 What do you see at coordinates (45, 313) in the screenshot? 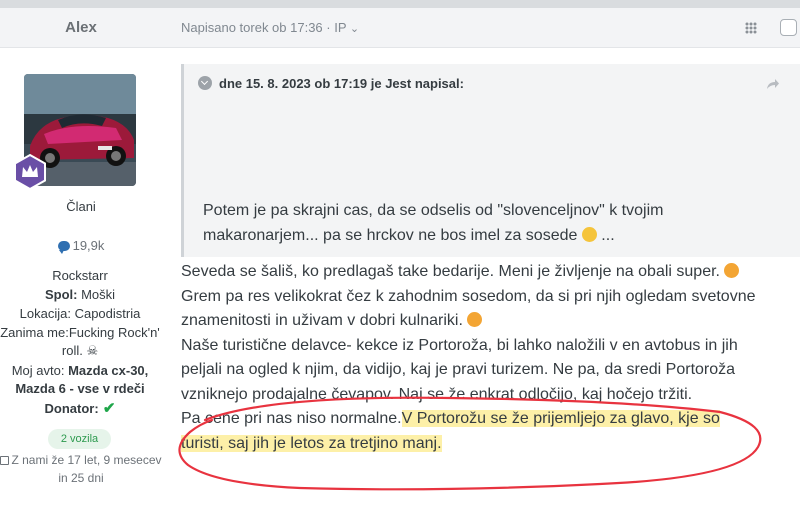
I see `field-location-label: Lokacija:` at bounding box center [45, 313].